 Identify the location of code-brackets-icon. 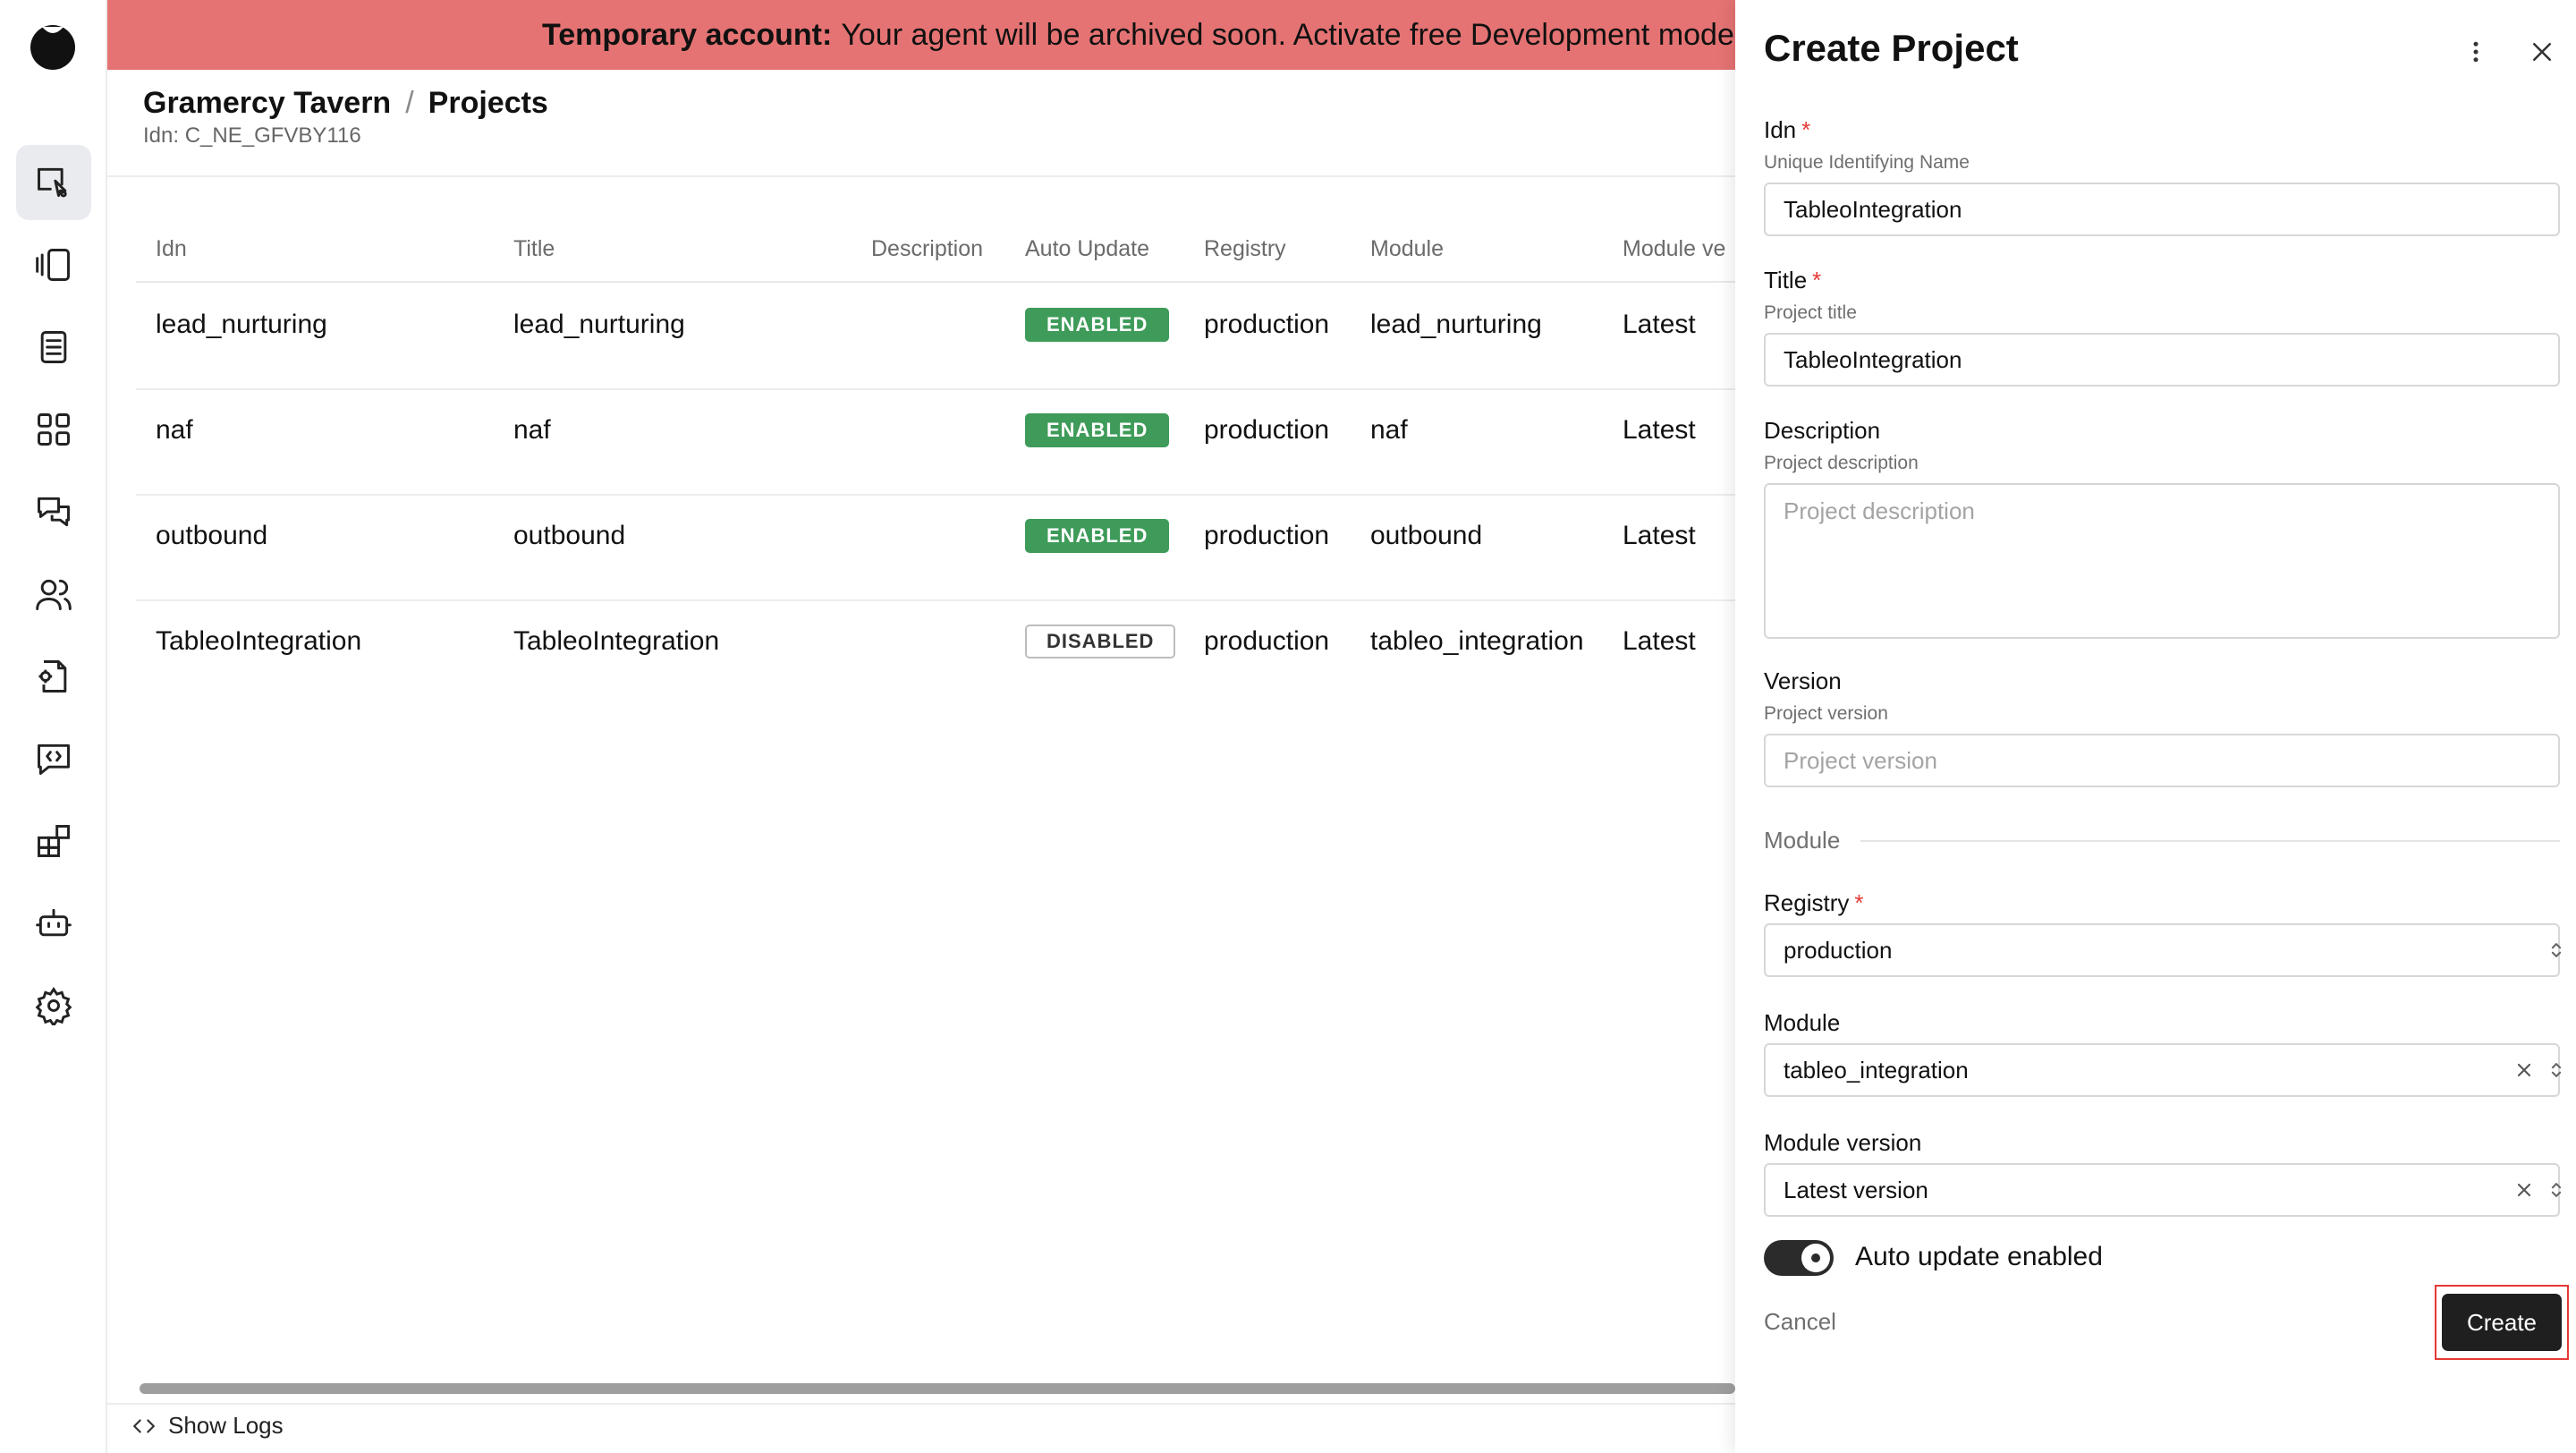
(144, 1425).